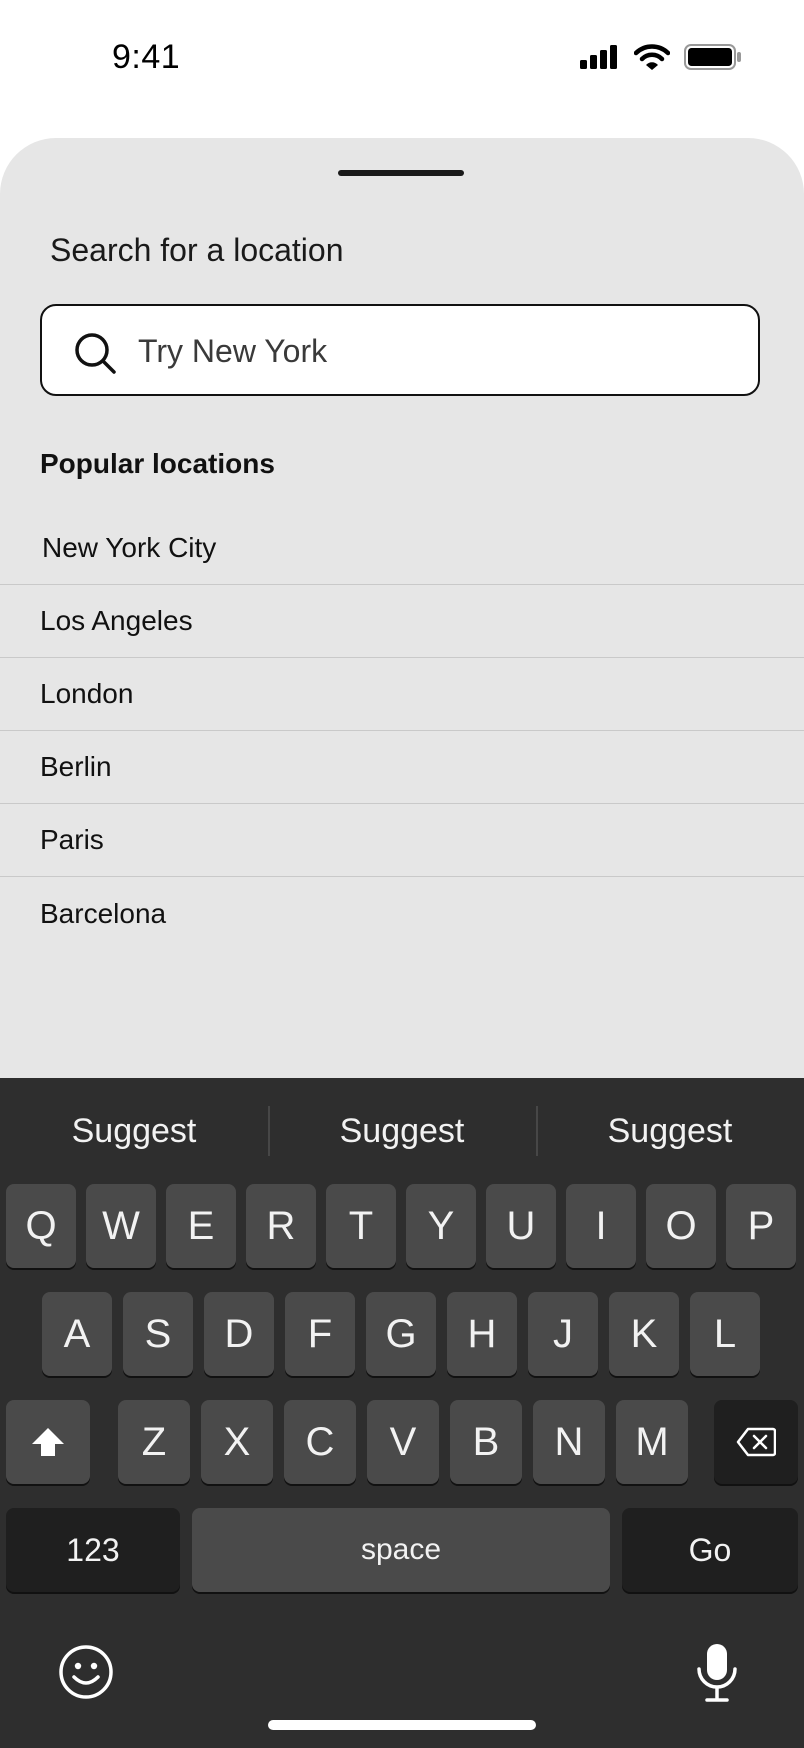  What do you see at coordinates (402, 621) in the screenshot?
I see `location-item: Los Angeles` at bounding box center [402, 621].